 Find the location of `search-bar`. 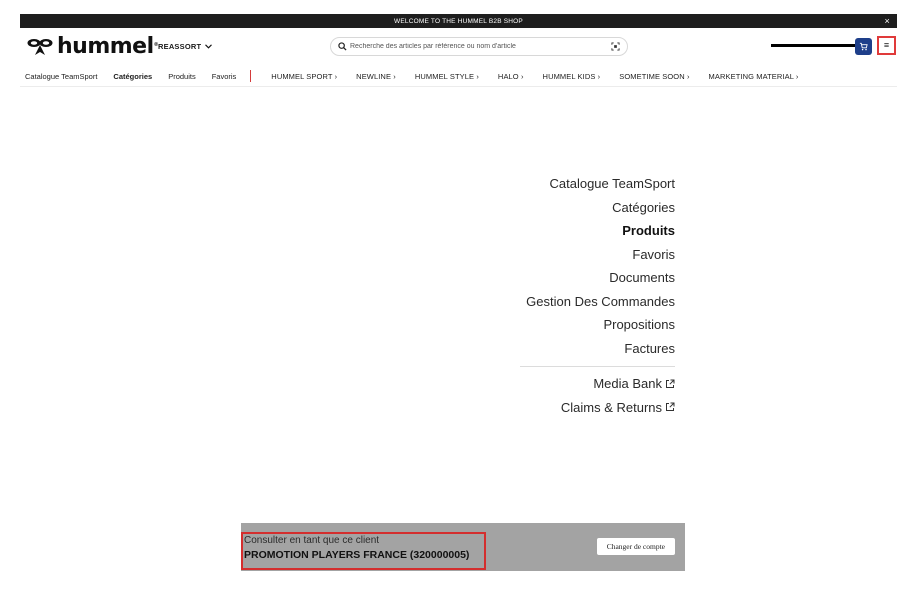

search-bar is located at coordinates (479, 46).